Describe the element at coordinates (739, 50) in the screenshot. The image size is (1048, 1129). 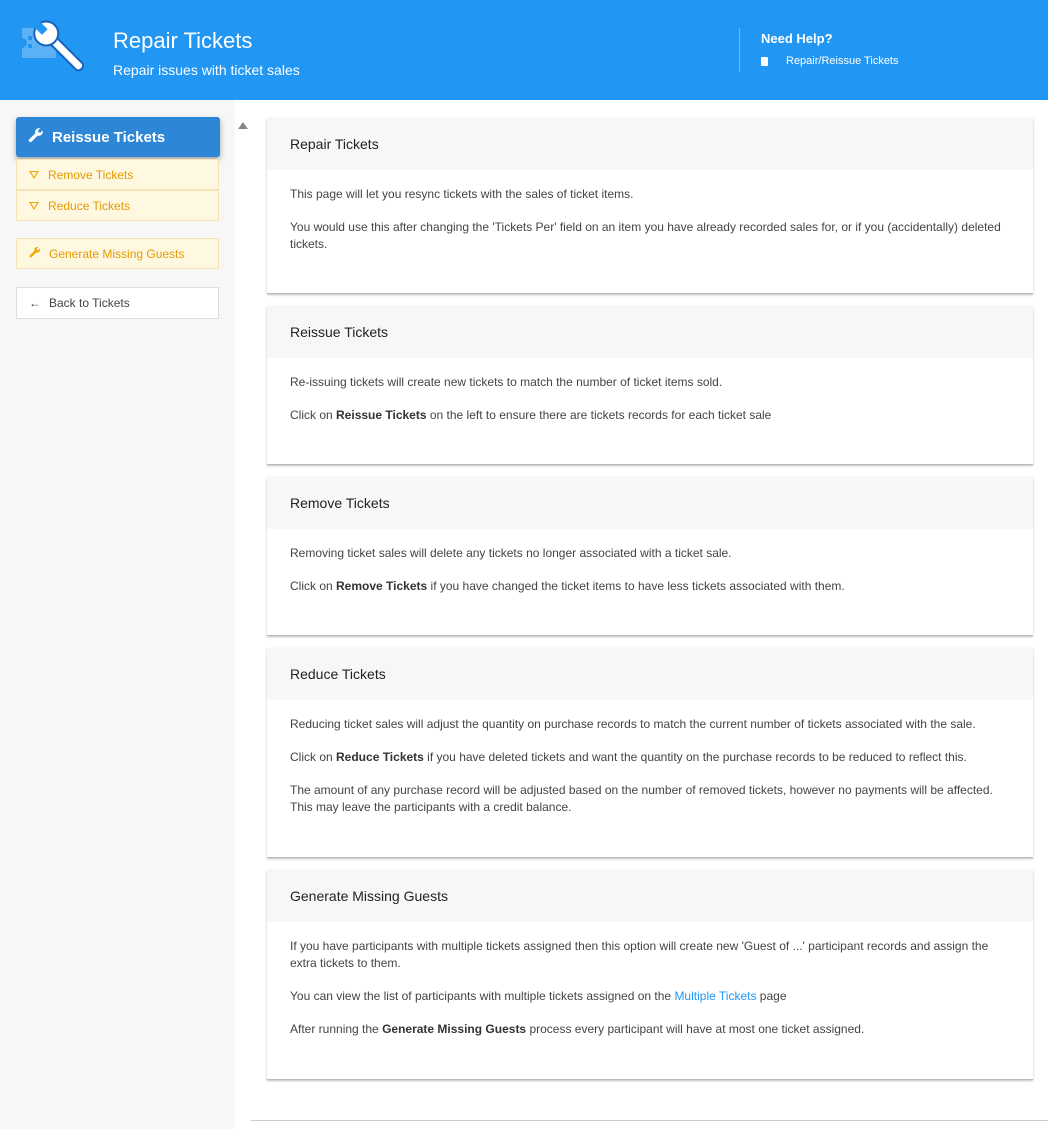
I see `help-divider` at that location.